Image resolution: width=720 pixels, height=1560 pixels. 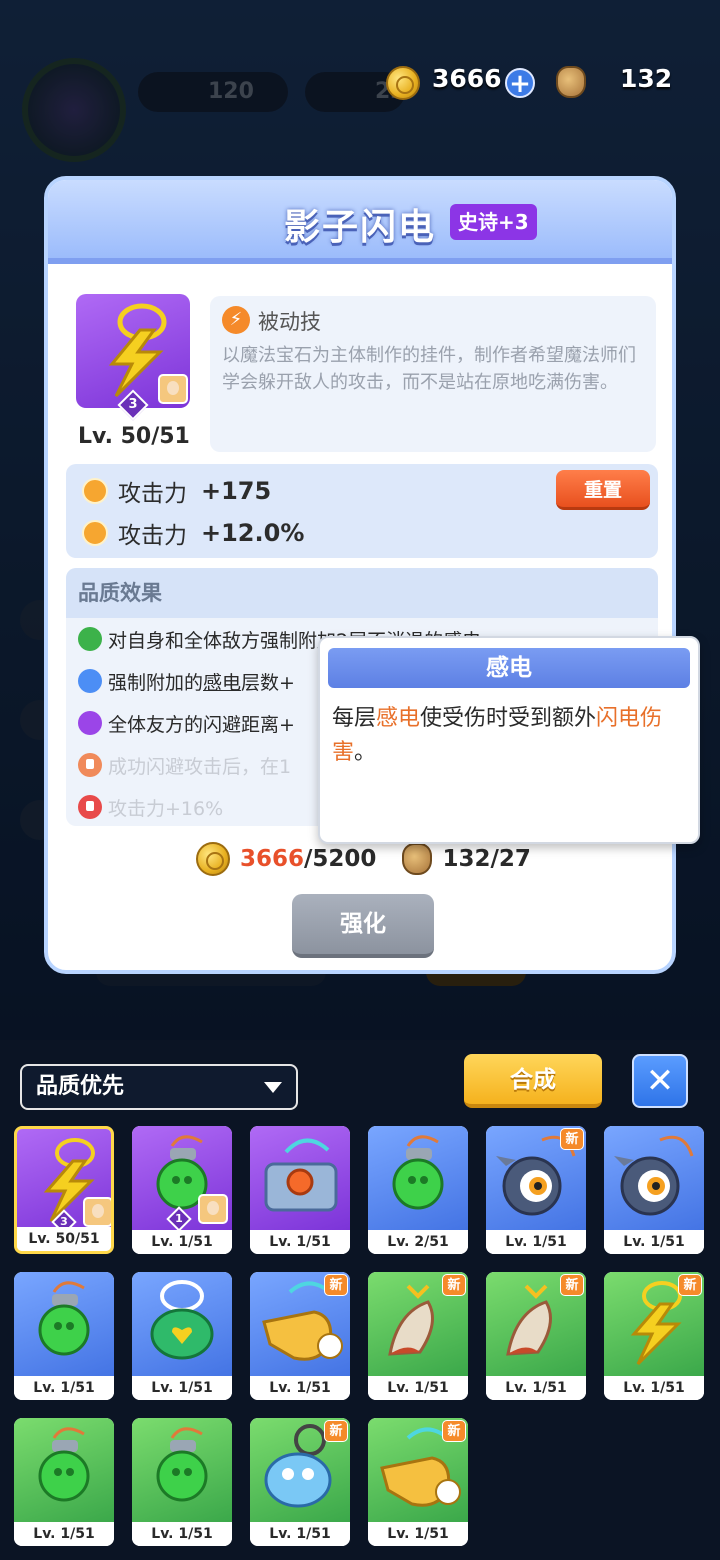 What do you see at coordinates (493, 222) in the screenshot?
I see `rarity-badge: 史诗+3` at bounding box center [493, 222].